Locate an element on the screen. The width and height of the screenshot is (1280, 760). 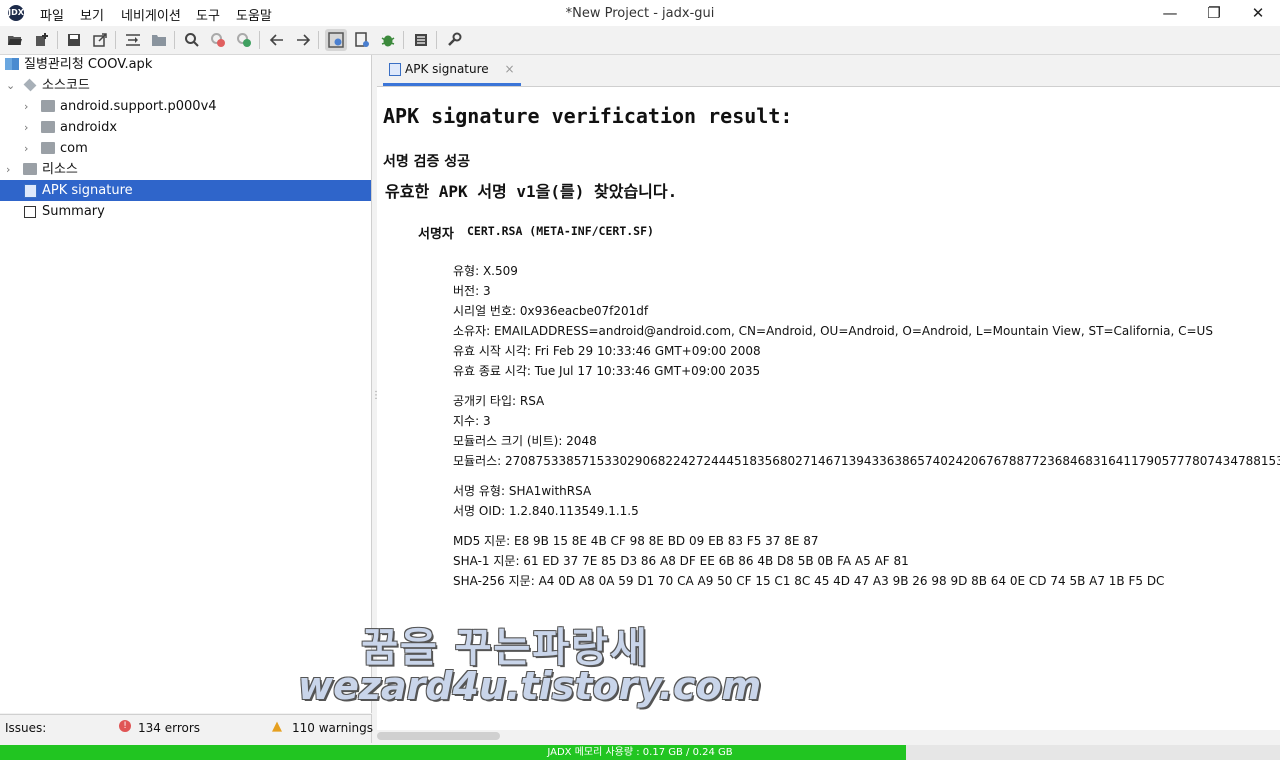
tab-close-icon: × is located at coordinates (509, 69).